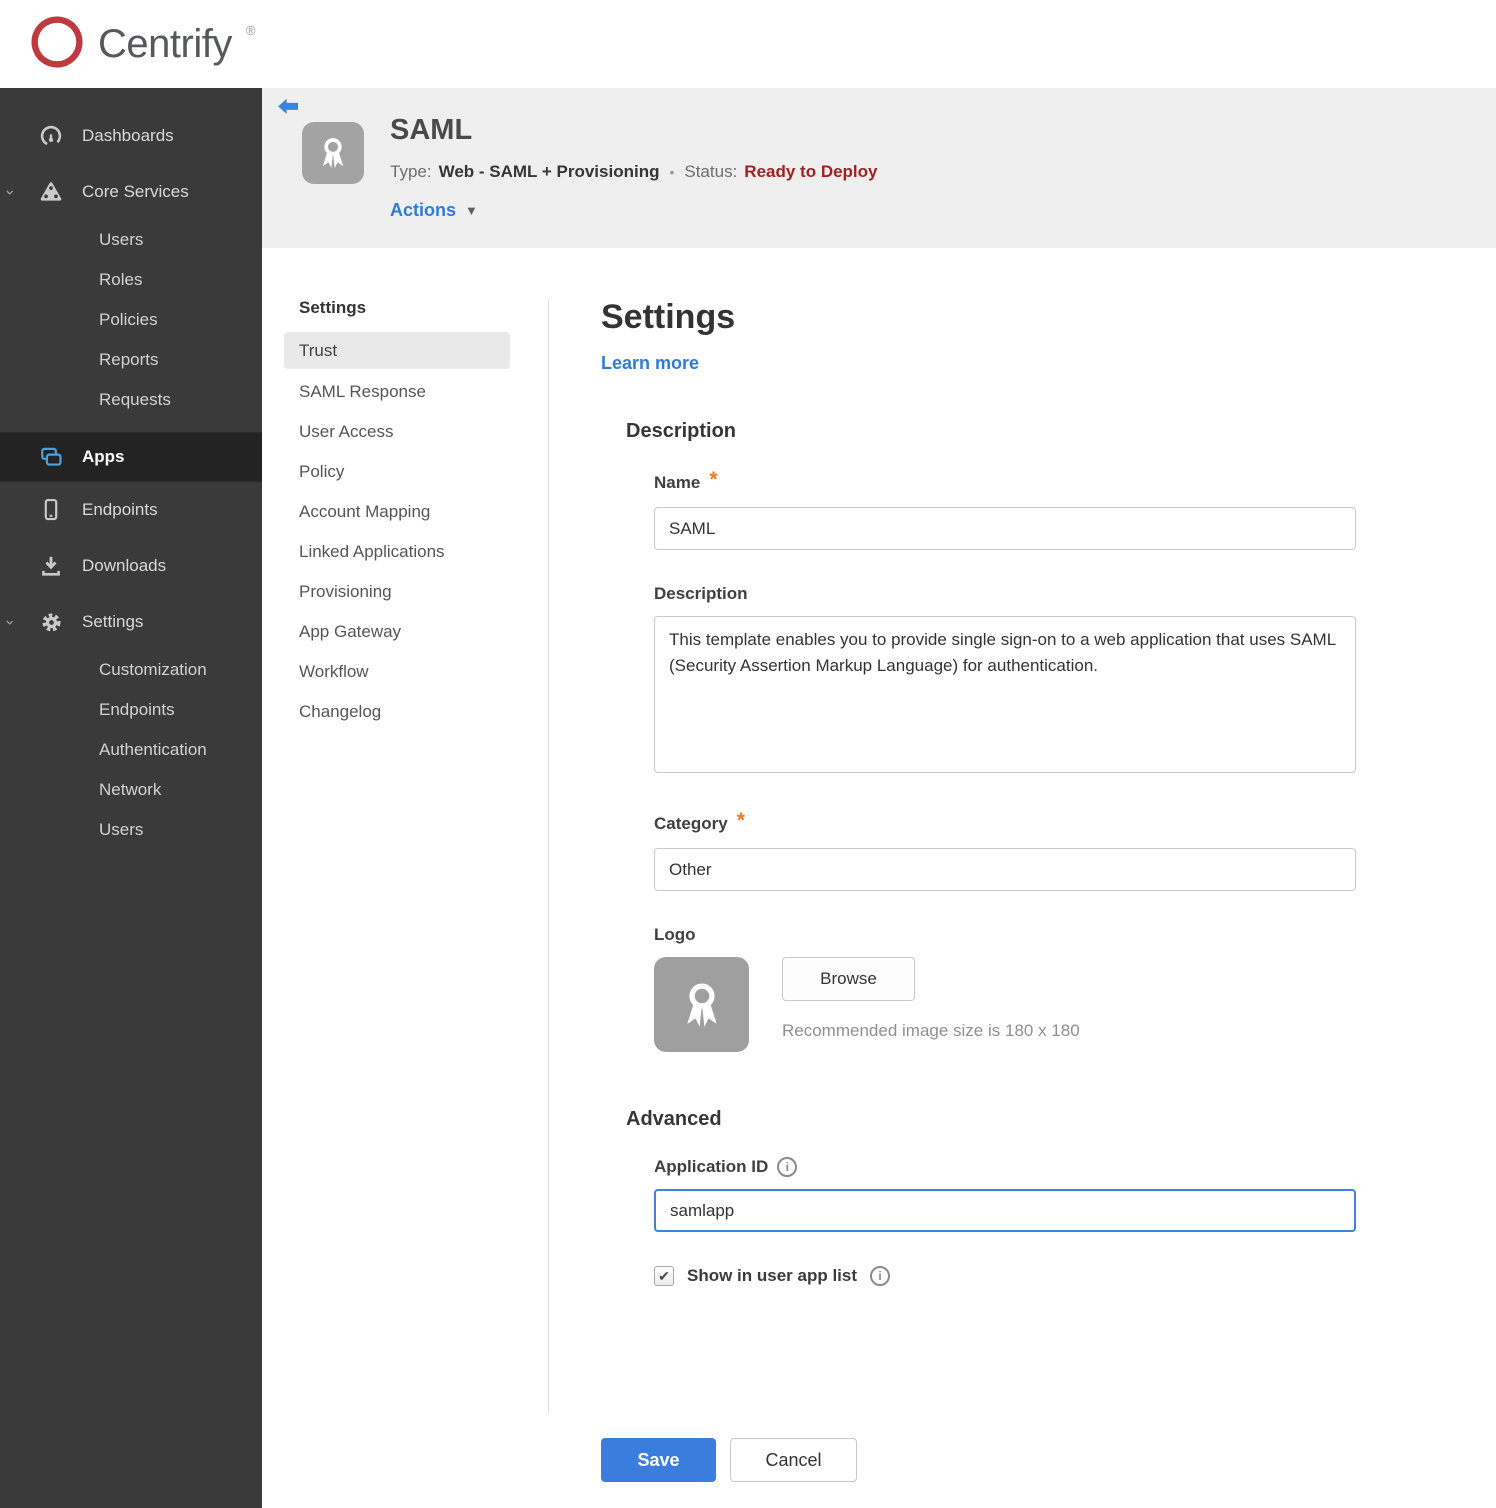  What do you see at coordinates (1005, 528) in the screenshot?
I see `name-input` at bounding box center [1005, 528].